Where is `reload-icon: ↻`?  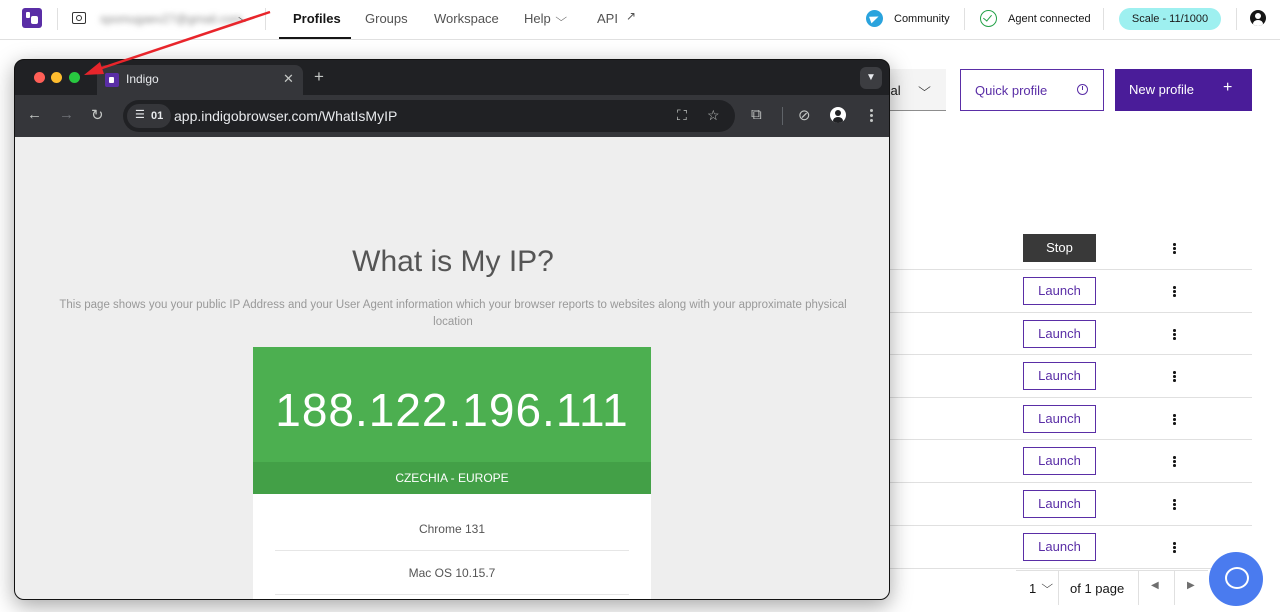 reload-icon: ↻ is located at coordinates (97, 115).